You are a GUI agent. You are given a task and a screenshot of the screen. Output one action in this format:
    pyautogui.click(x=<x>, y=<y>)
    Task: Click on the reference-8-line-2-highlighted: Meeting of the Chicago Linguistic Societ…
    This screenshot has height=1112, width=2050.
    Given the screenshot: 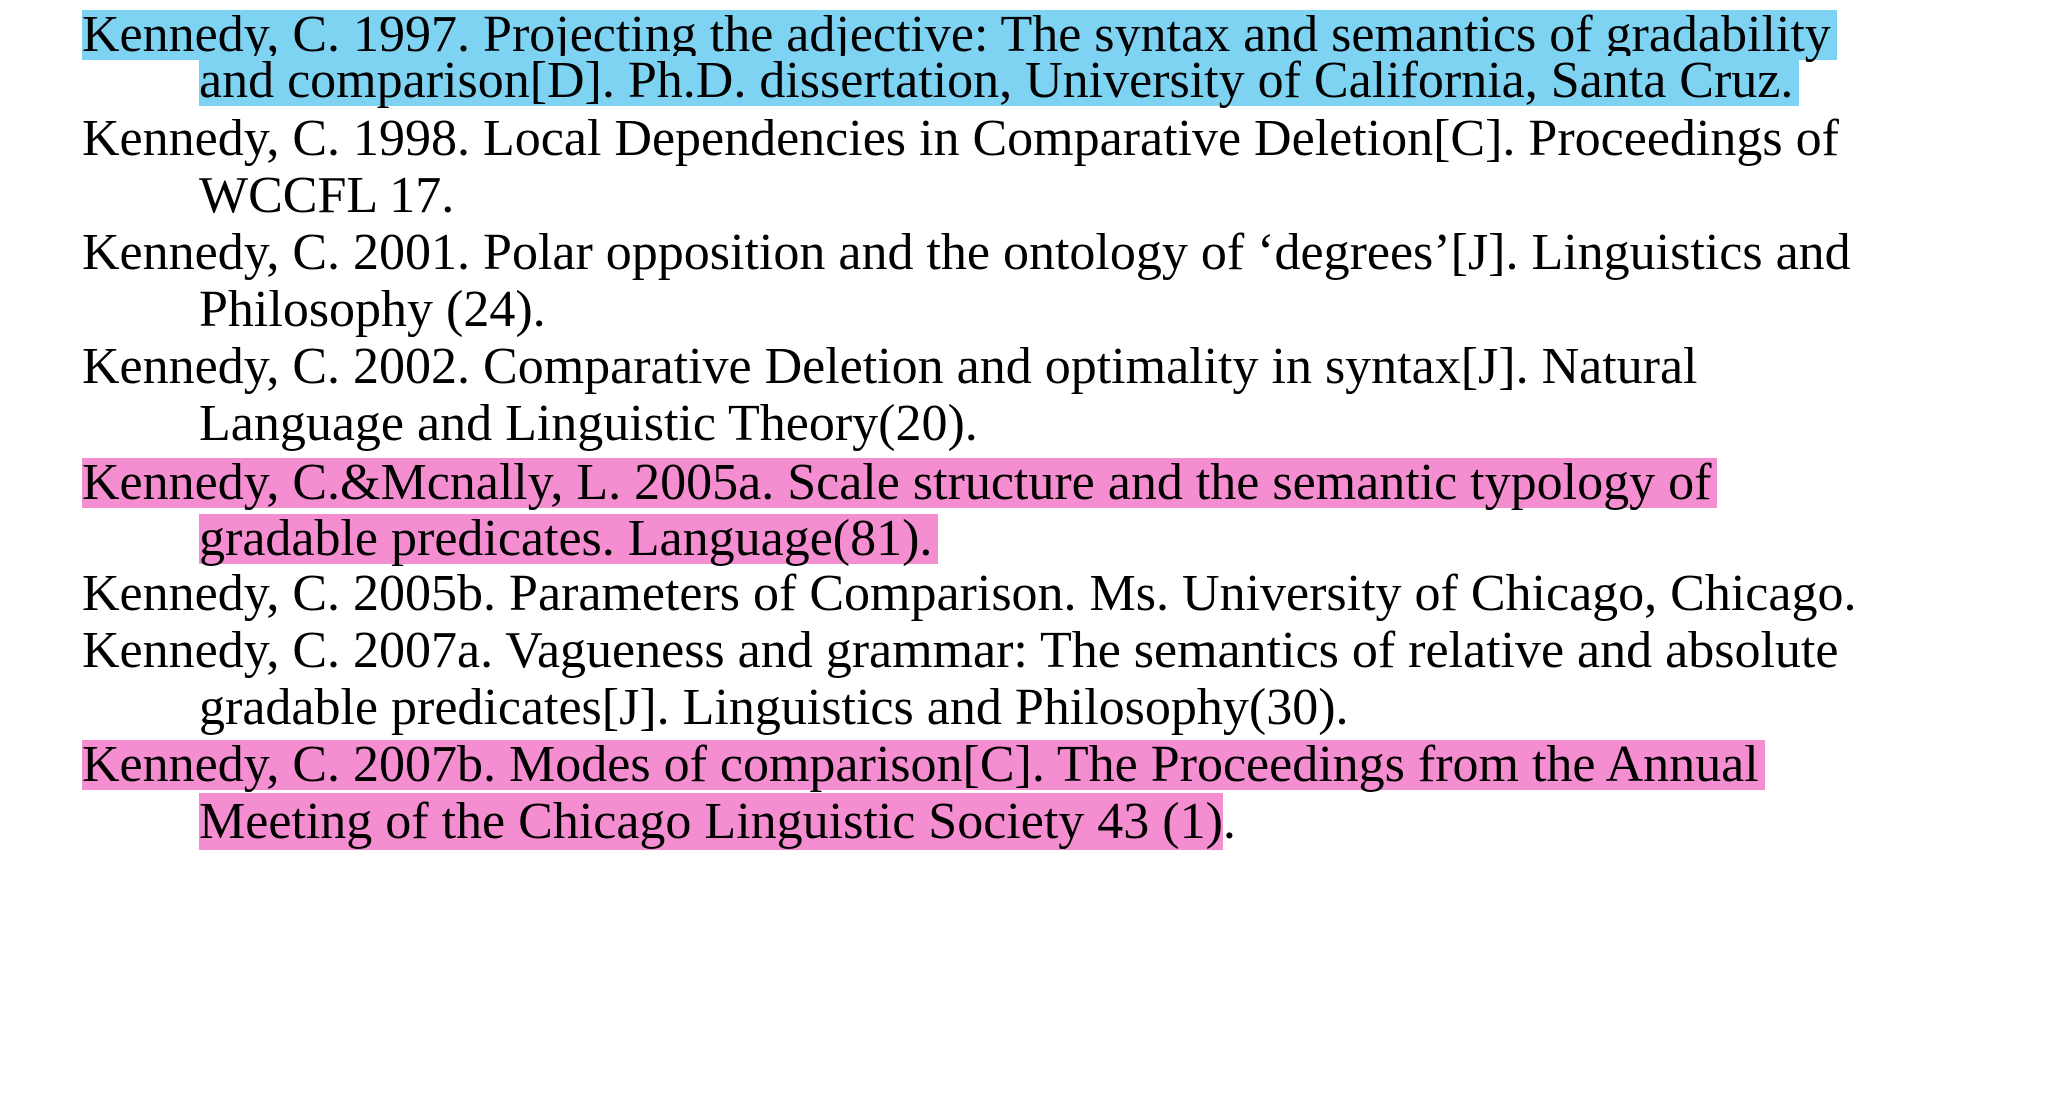 What is the action you would take?
    pyautogui.click(x=711, y=821)
    